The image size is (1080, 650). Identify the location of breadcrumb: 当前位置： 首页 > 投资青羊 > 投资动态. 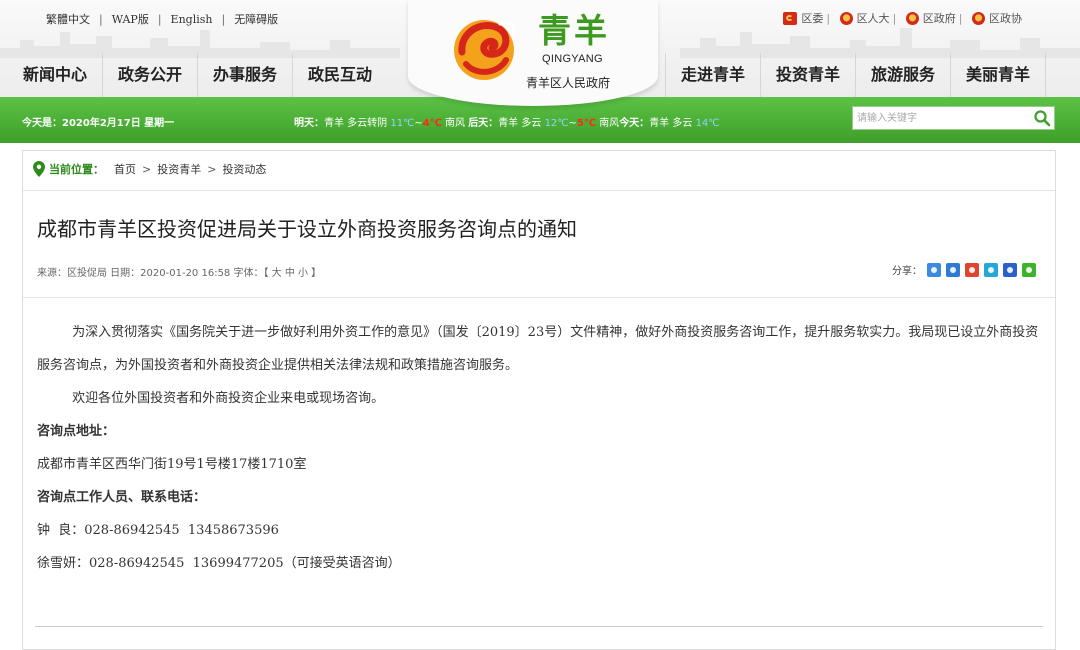
(149, 169).